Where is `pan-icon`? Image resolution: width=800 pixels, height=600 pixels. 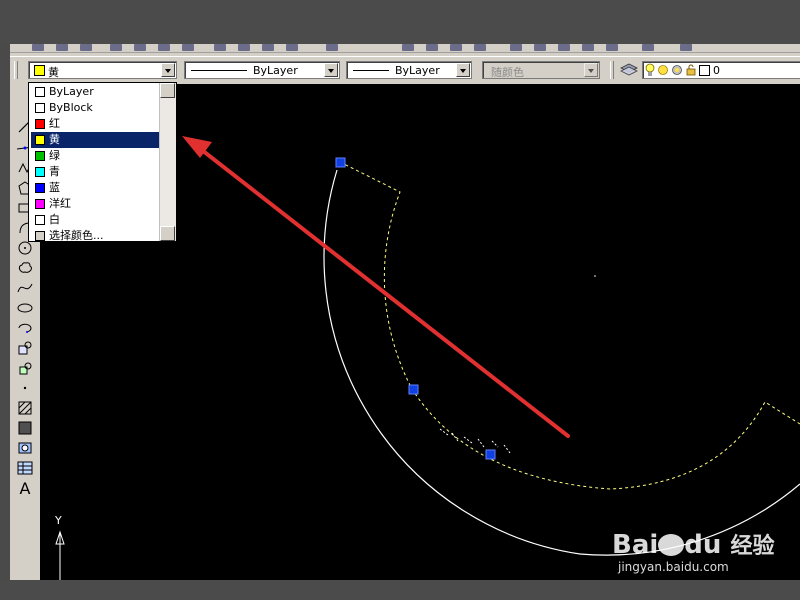 pan-icon is located at coordinates (408, 47).